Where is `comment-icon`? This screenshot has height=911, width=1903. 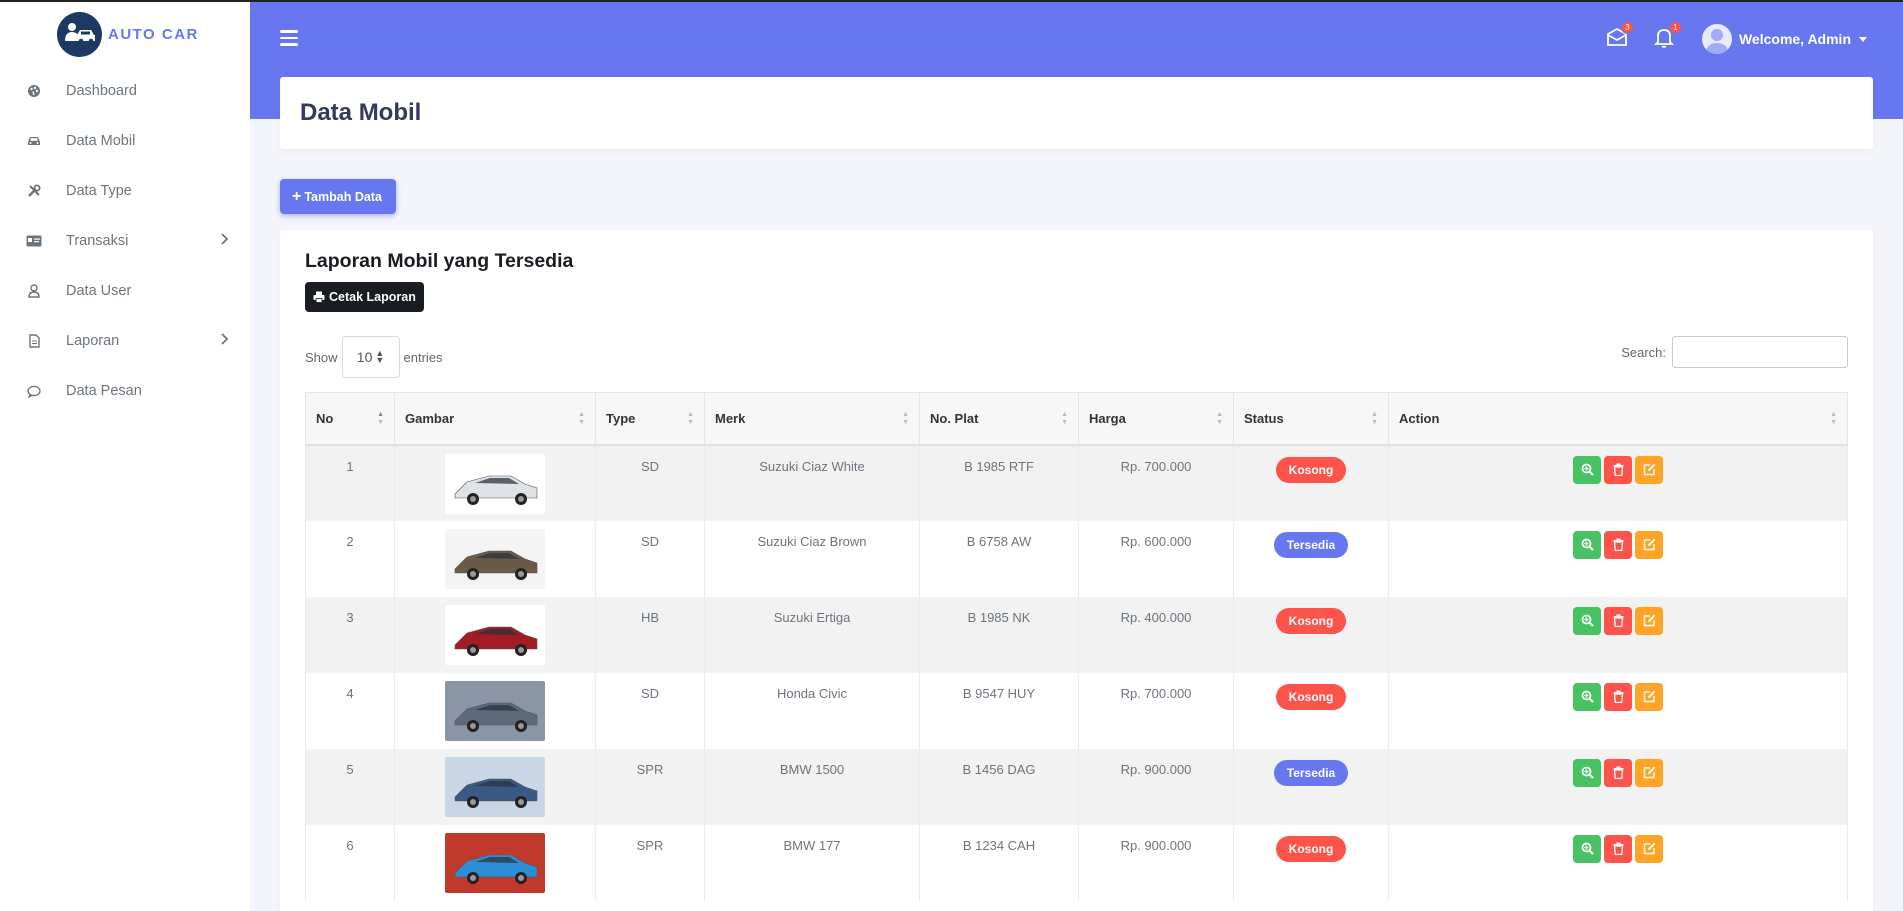 comment-icon is located at coordinates (34, 391).